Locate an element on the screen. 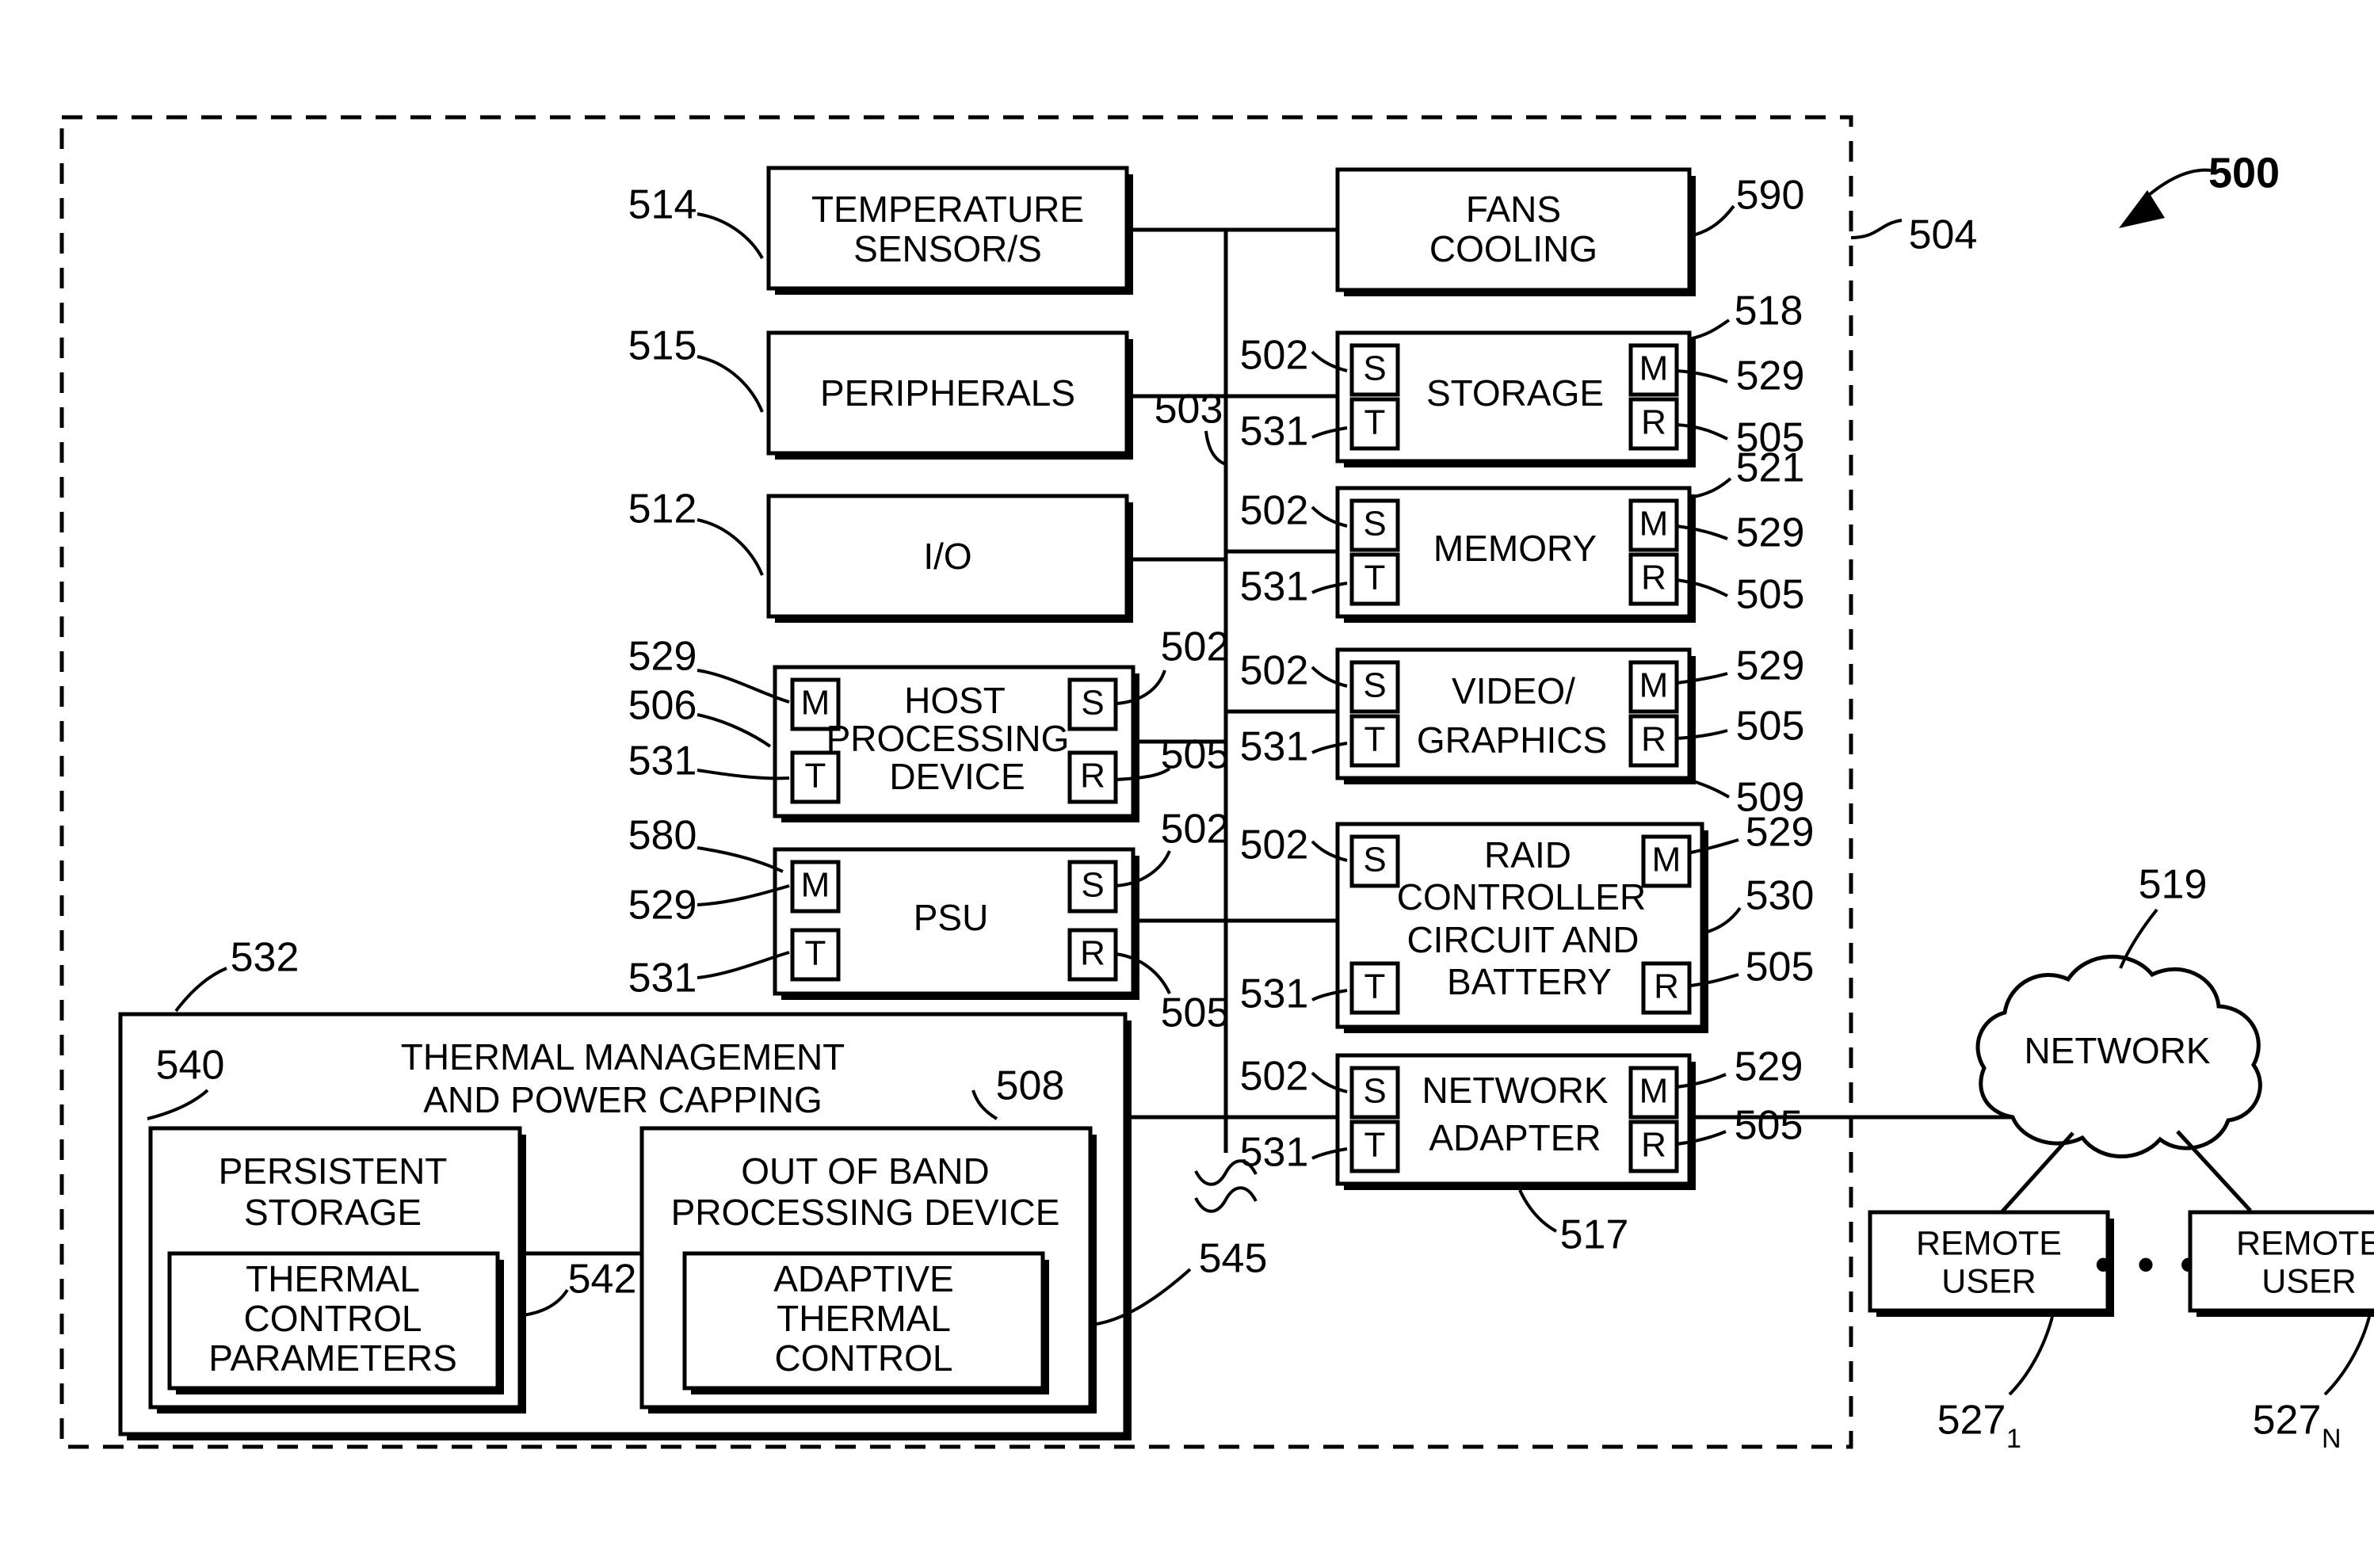 This screenshot has width=2374, height=1568. block-label-line: COOLING is located at coordinates (1513, 248).